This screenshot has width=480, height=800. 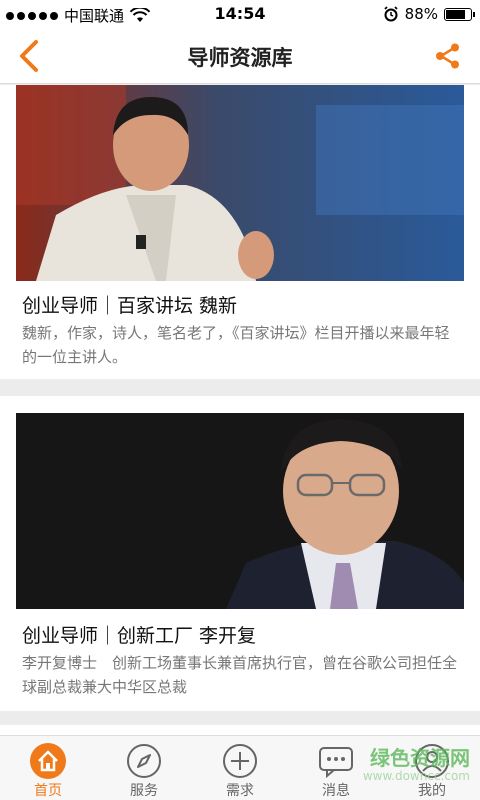 I want to click on tab-home: 首页, so click(x=48, y=770).